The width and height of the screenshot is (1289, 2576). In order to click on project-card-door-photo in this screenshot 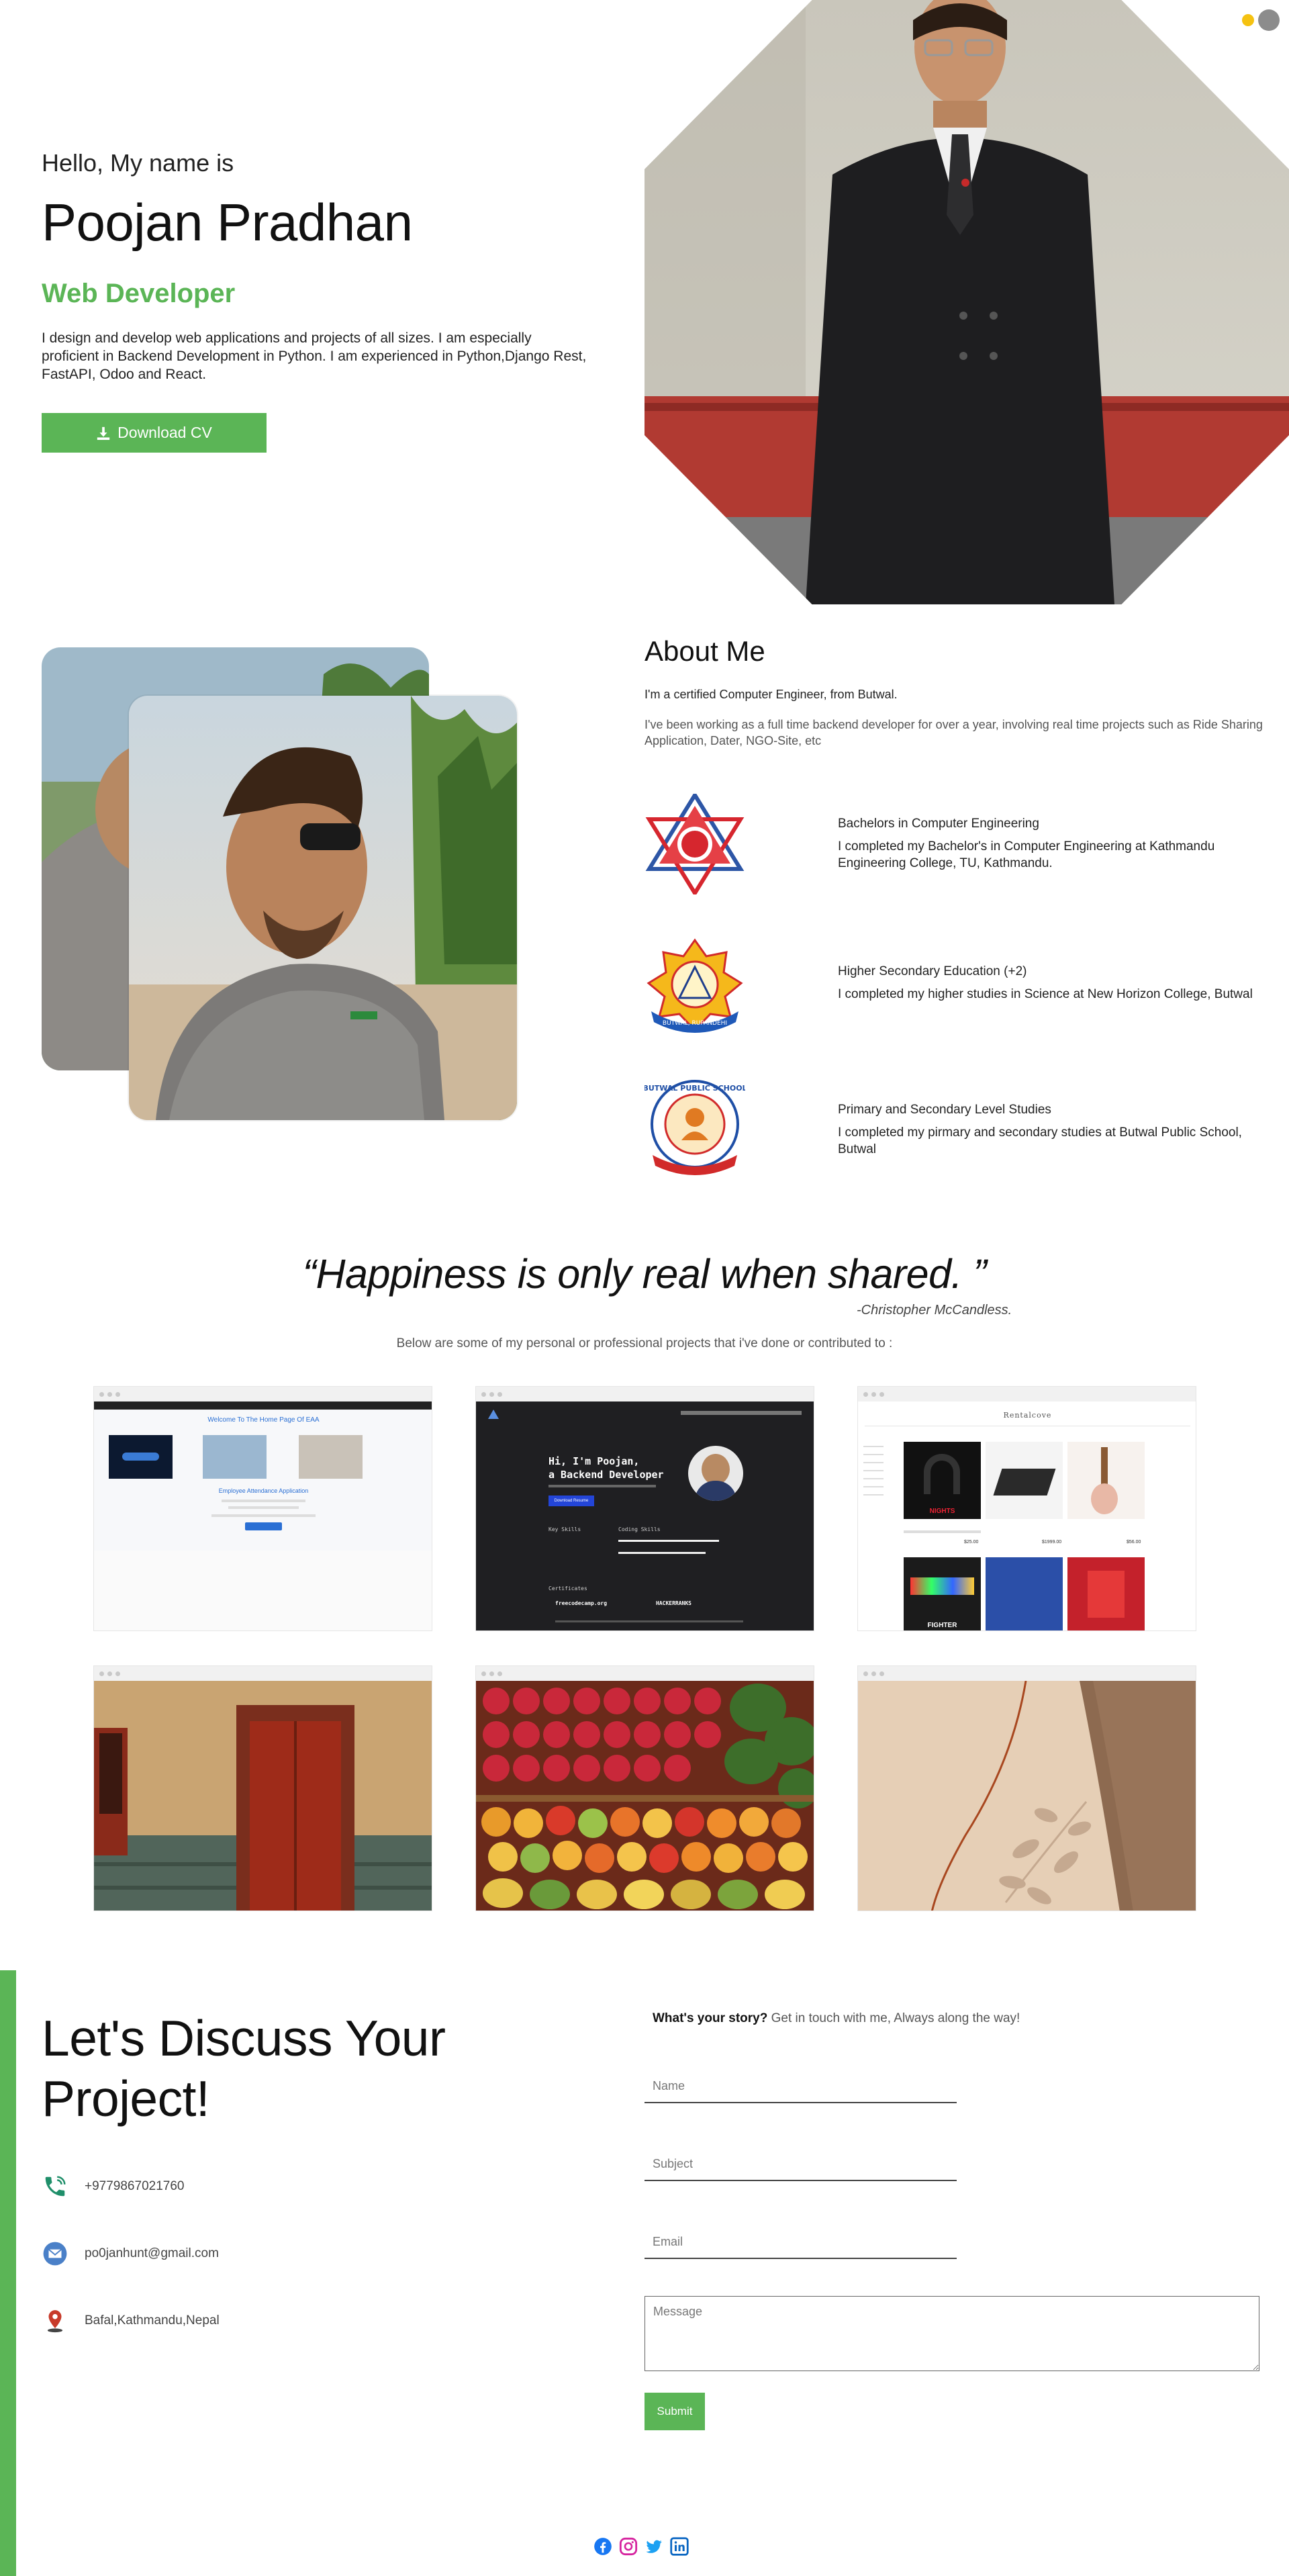, I will do `click(262, 1788)`.